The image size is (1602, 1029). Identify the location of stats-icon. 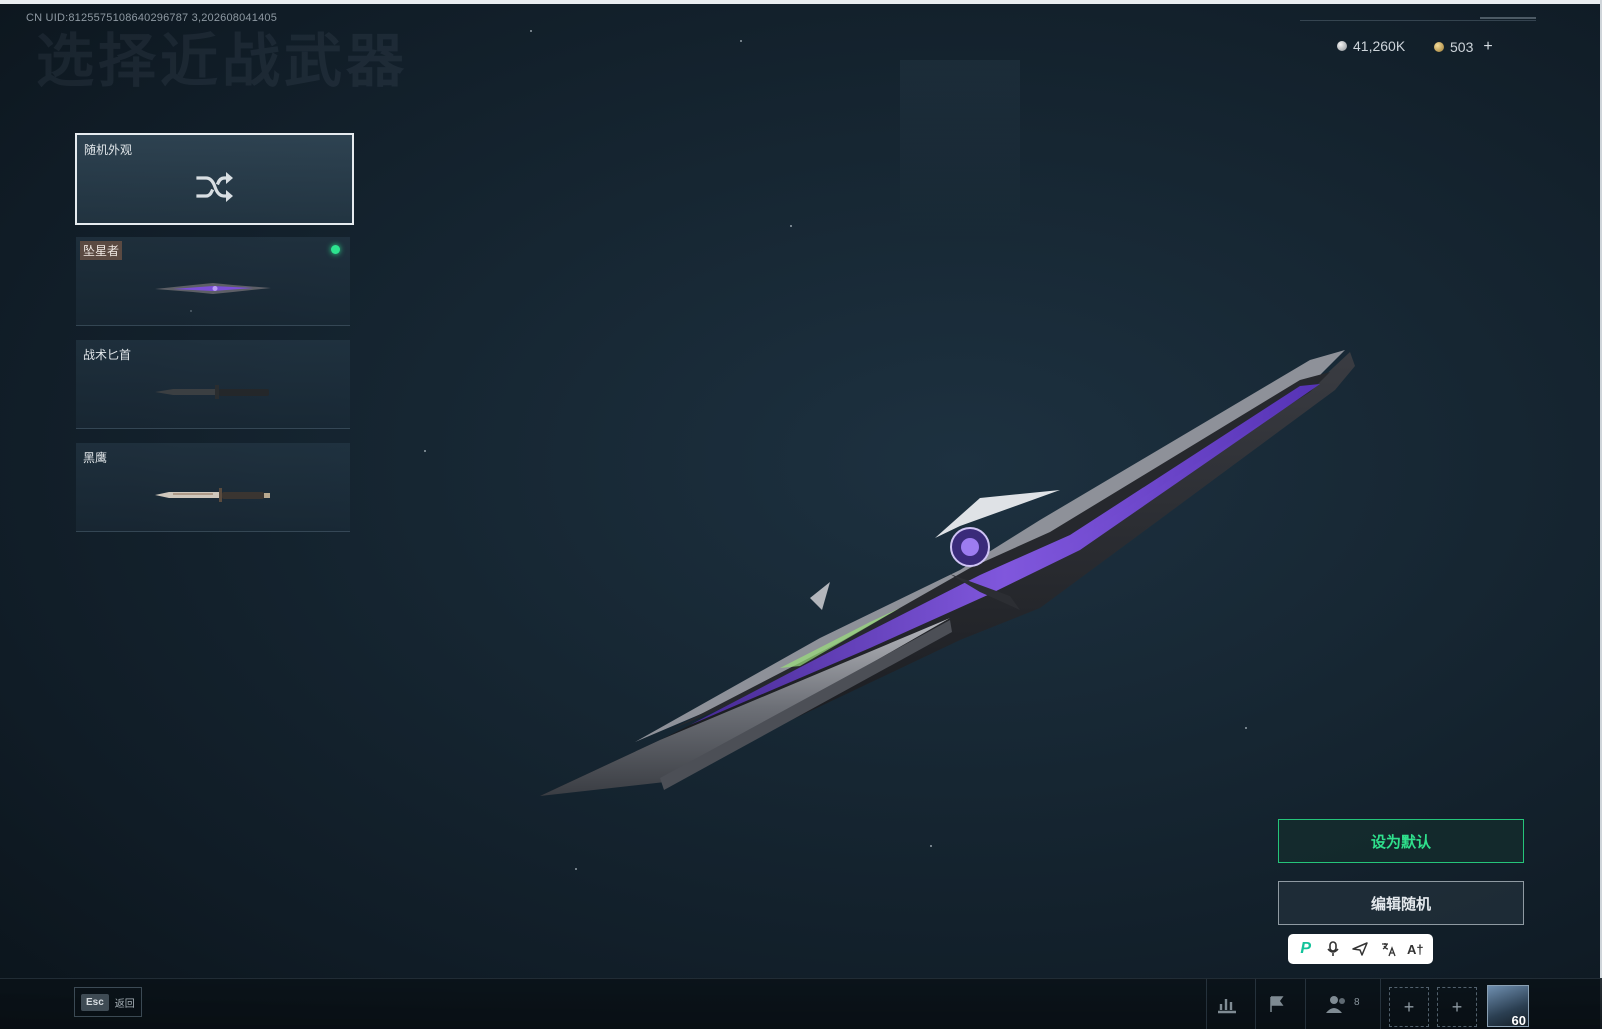
(1227, 1004).